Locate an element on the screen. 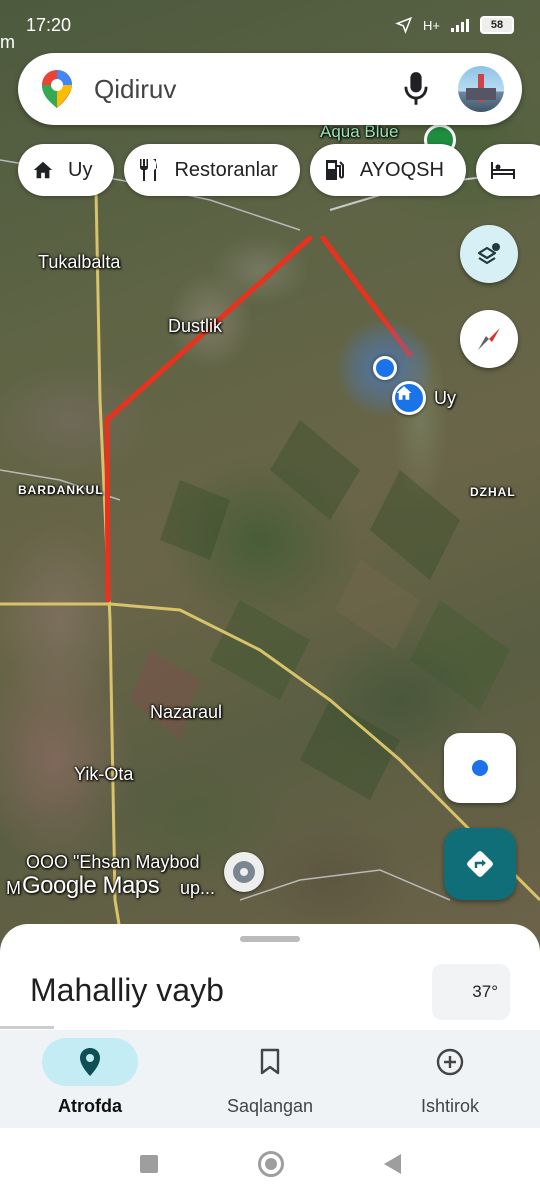 The image size is (540, 1200). nav-label: Atrofda is located at coordinates (90, 1106).